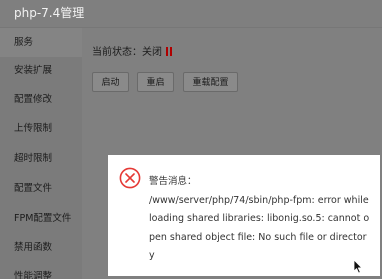 The image size is (382, 279). What do you see at coordinates (169, 51) in the screenshot?
I see `pause-icon` at bounding box center [169, 51].